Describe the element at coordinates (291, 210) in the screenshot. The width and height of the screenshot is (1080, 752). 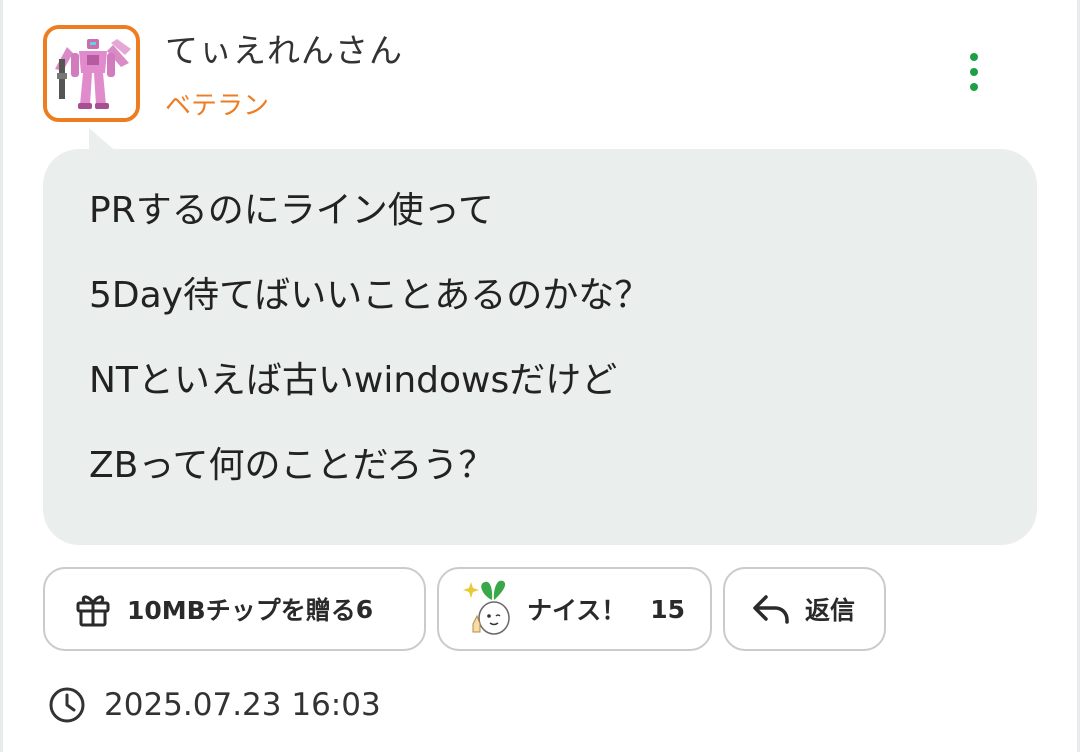
I see `message-line: PRするのにライン使って` at that location.